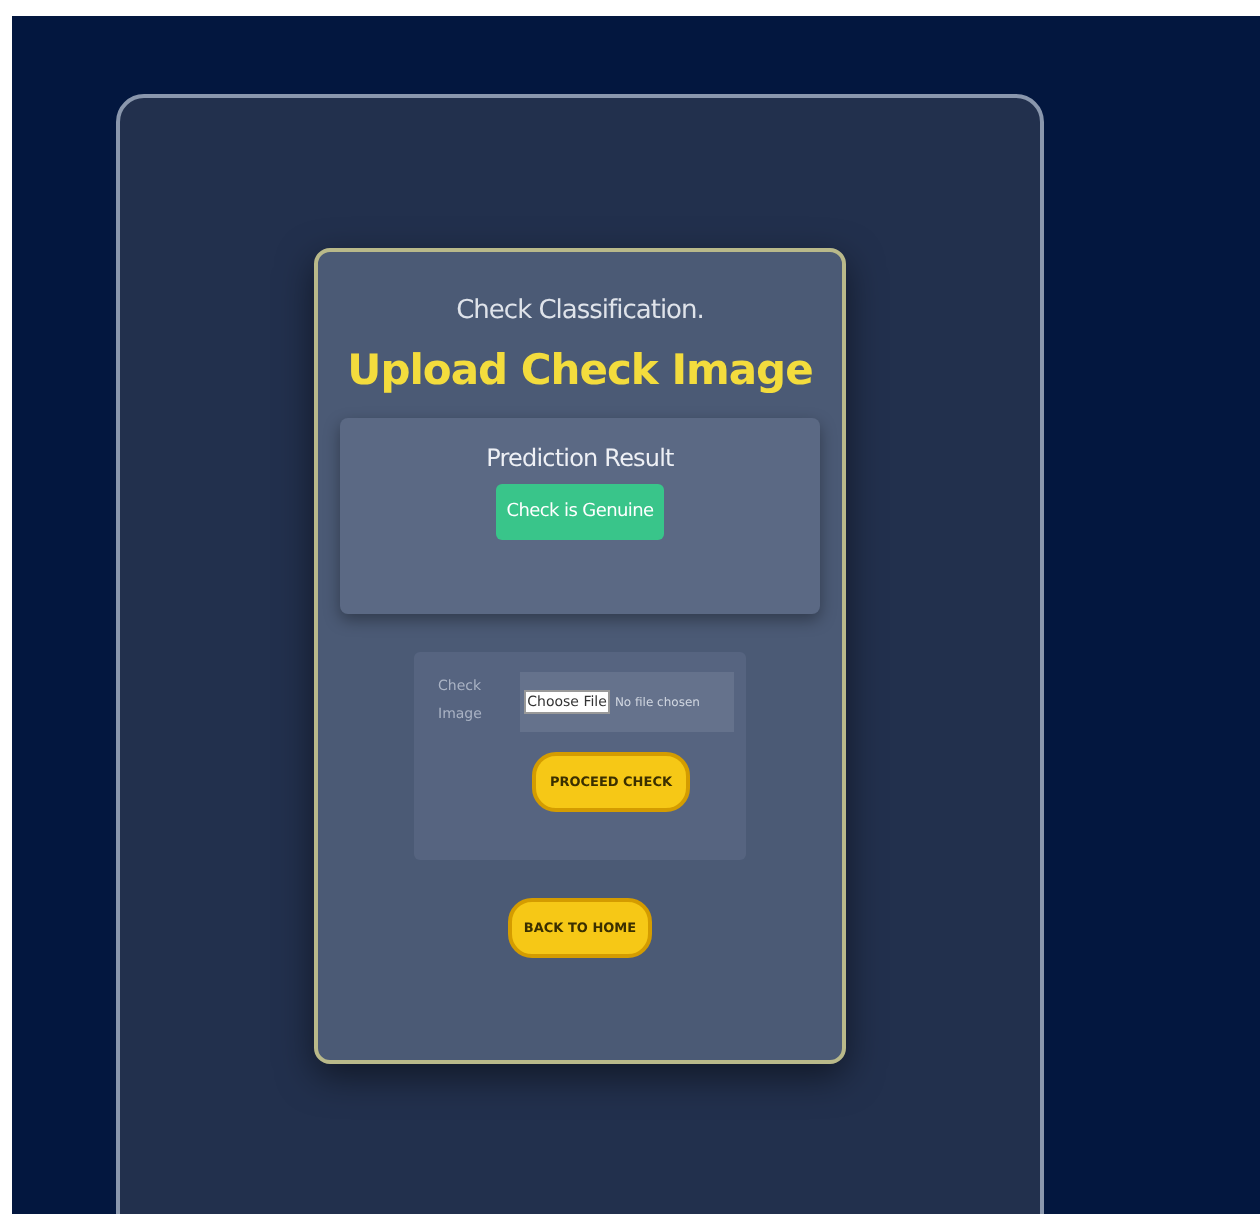  Describe the element at coordinates (580, 512) in the screenshot. I see `result-badge: Check is Genuine` at that location.